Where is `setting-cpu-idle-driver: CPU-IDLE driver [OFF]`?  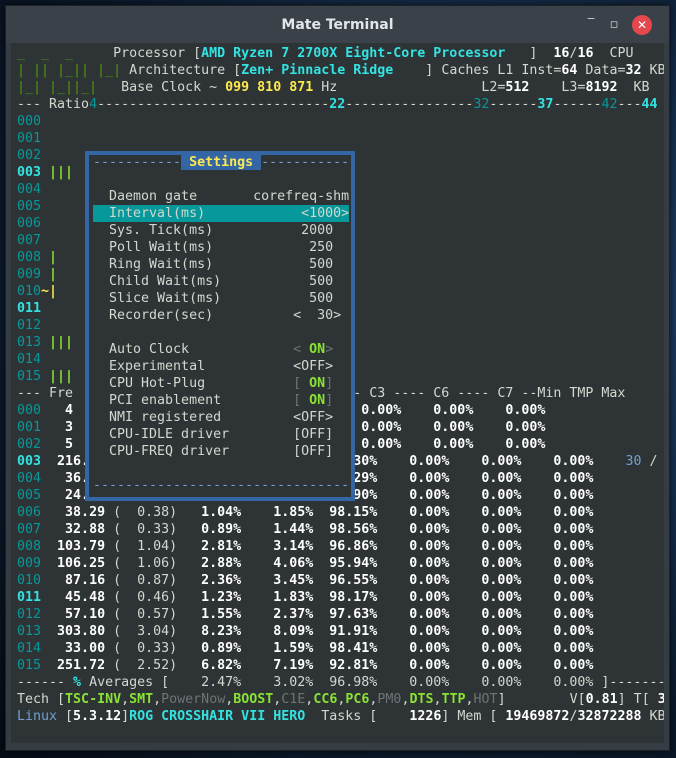 setting-cpu-idle-driver: CPU-IDLE driver [OFF] is located at coordinates (221, 434).